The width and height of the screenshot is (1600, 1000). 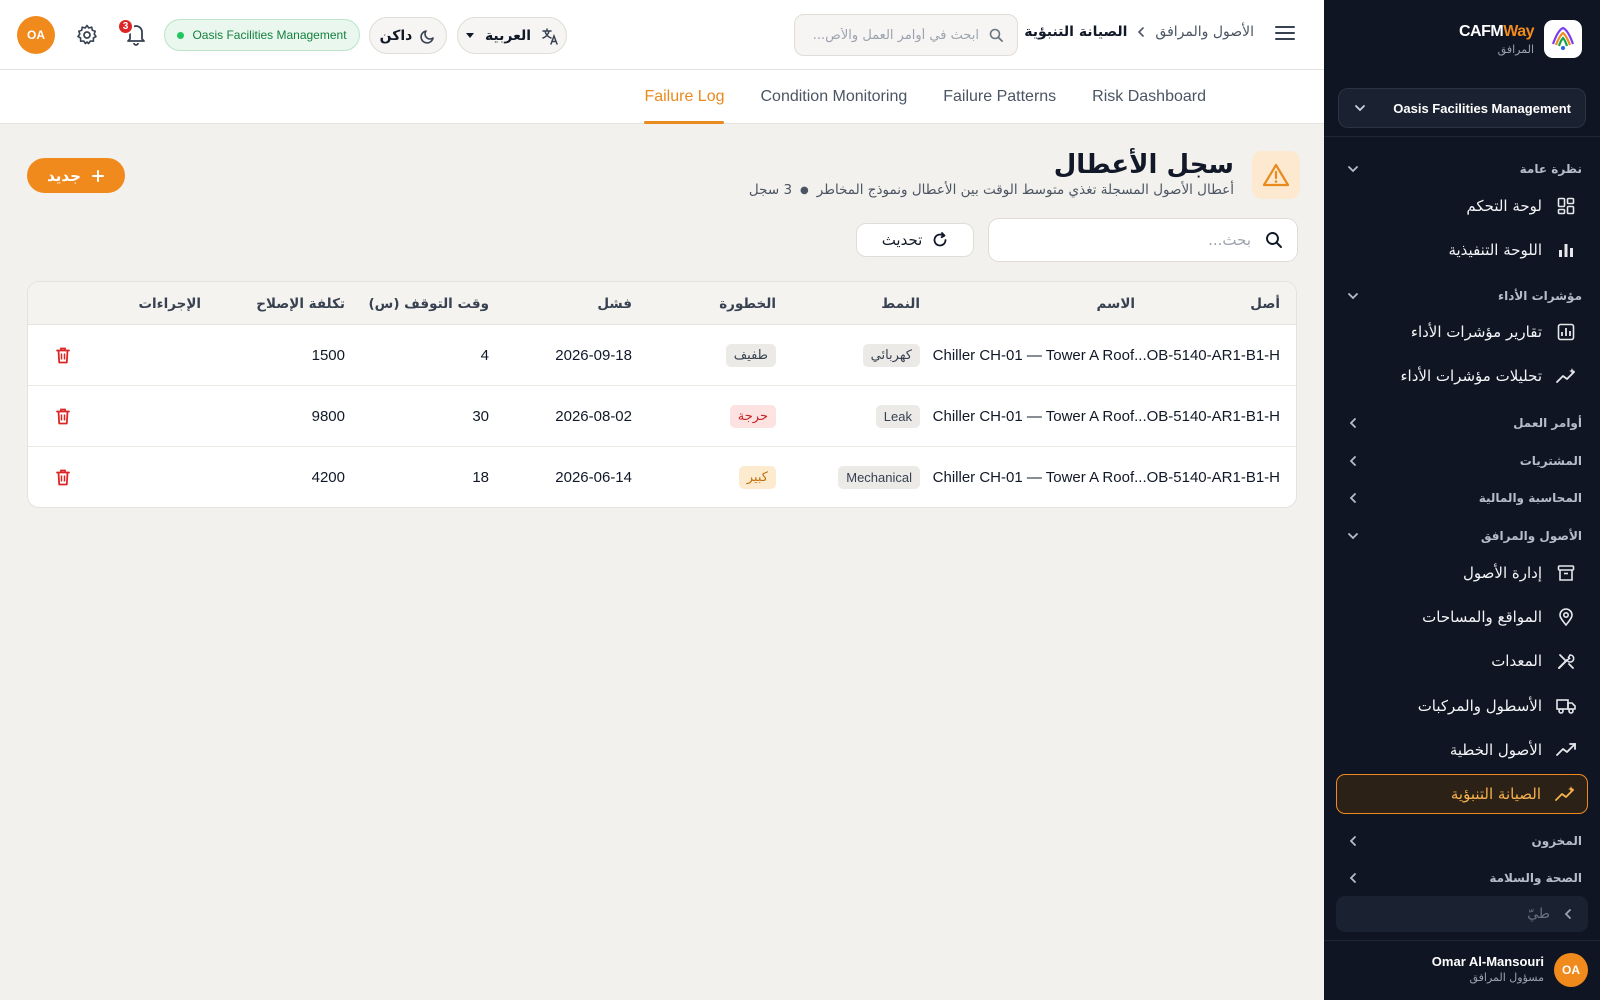 What do you see at coordinates (614, 303) in the screenshot?
I see `column-header-failure-date: فشل` at bounding box center [614, 303].